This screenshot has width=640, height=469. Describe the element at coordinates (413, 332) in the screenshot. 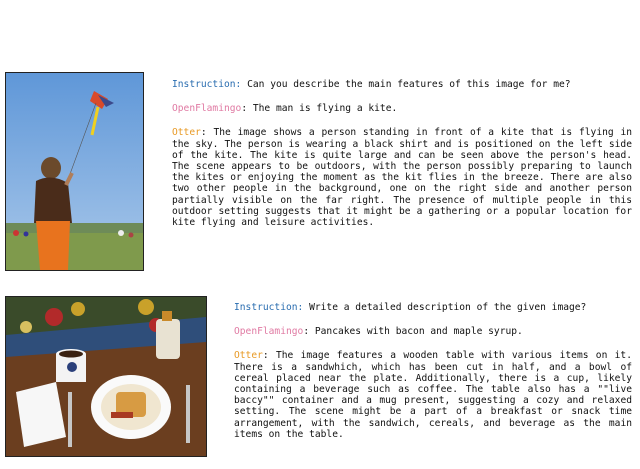

I see `openflamingo-text: : Pancakes with bacon and maple syrup.` at that location.